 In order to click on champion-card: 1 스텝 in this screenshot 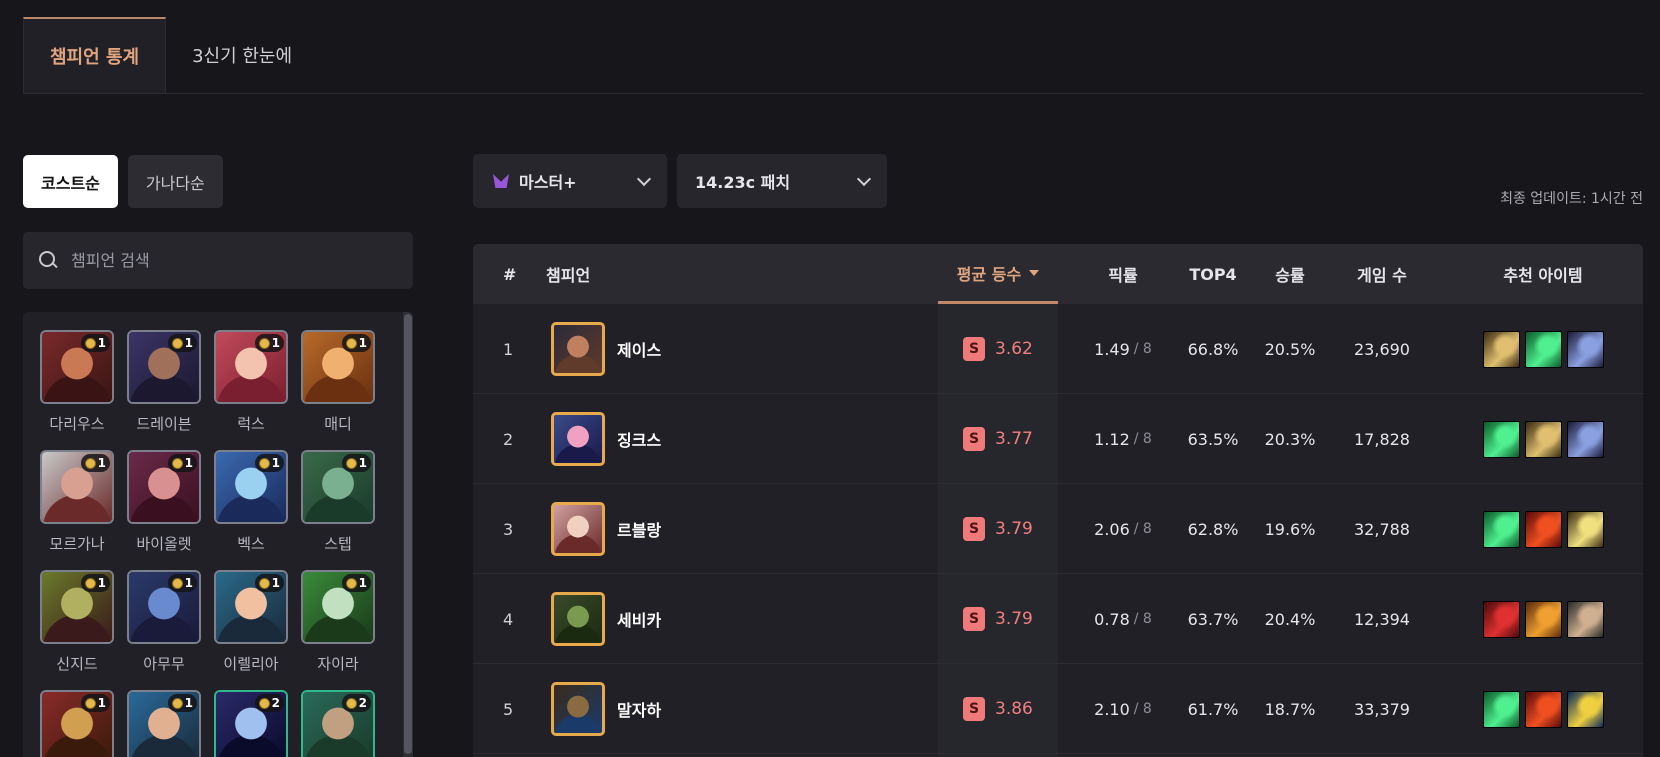, I will do `click(338, 502)`.